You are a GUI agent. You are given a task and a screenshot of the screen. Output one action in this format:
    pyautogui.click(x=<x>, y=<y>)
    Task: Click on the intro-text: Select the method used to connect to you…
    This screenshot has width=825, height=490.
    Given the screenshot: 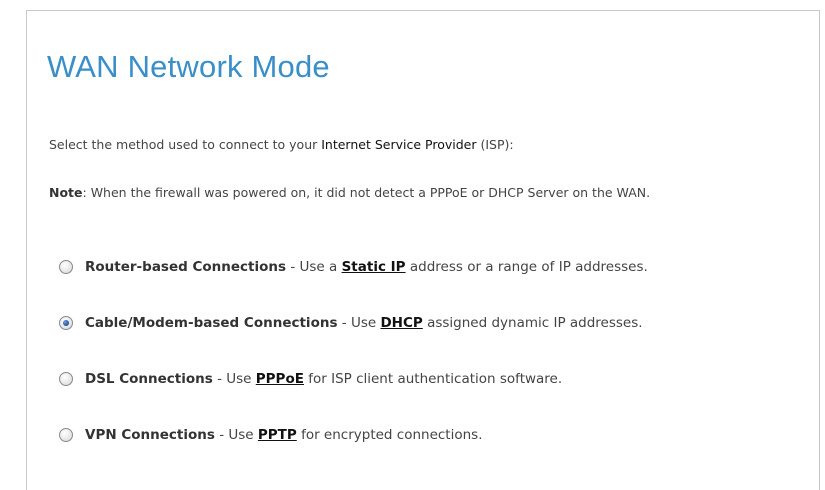 What is the action you would take?
    pyautogui.click(x=281, y=144)
    